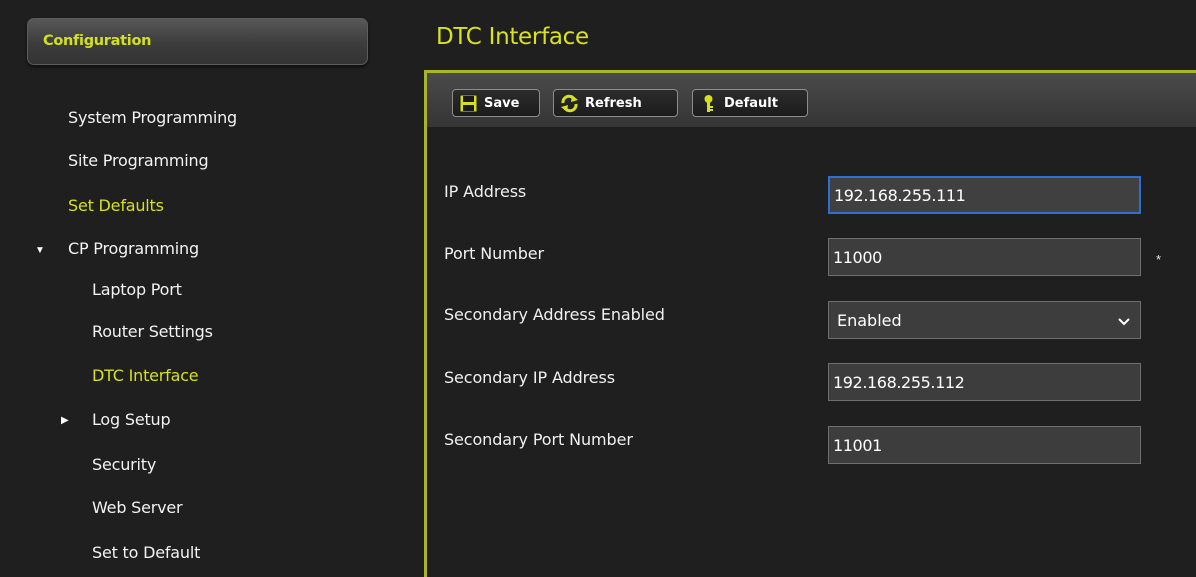 This screenshot has width=1196, height=577. What do you see at coordinates (1159, 259) in the screenshot?
I see `required-marker: *` at bounding box center [1159, 259].